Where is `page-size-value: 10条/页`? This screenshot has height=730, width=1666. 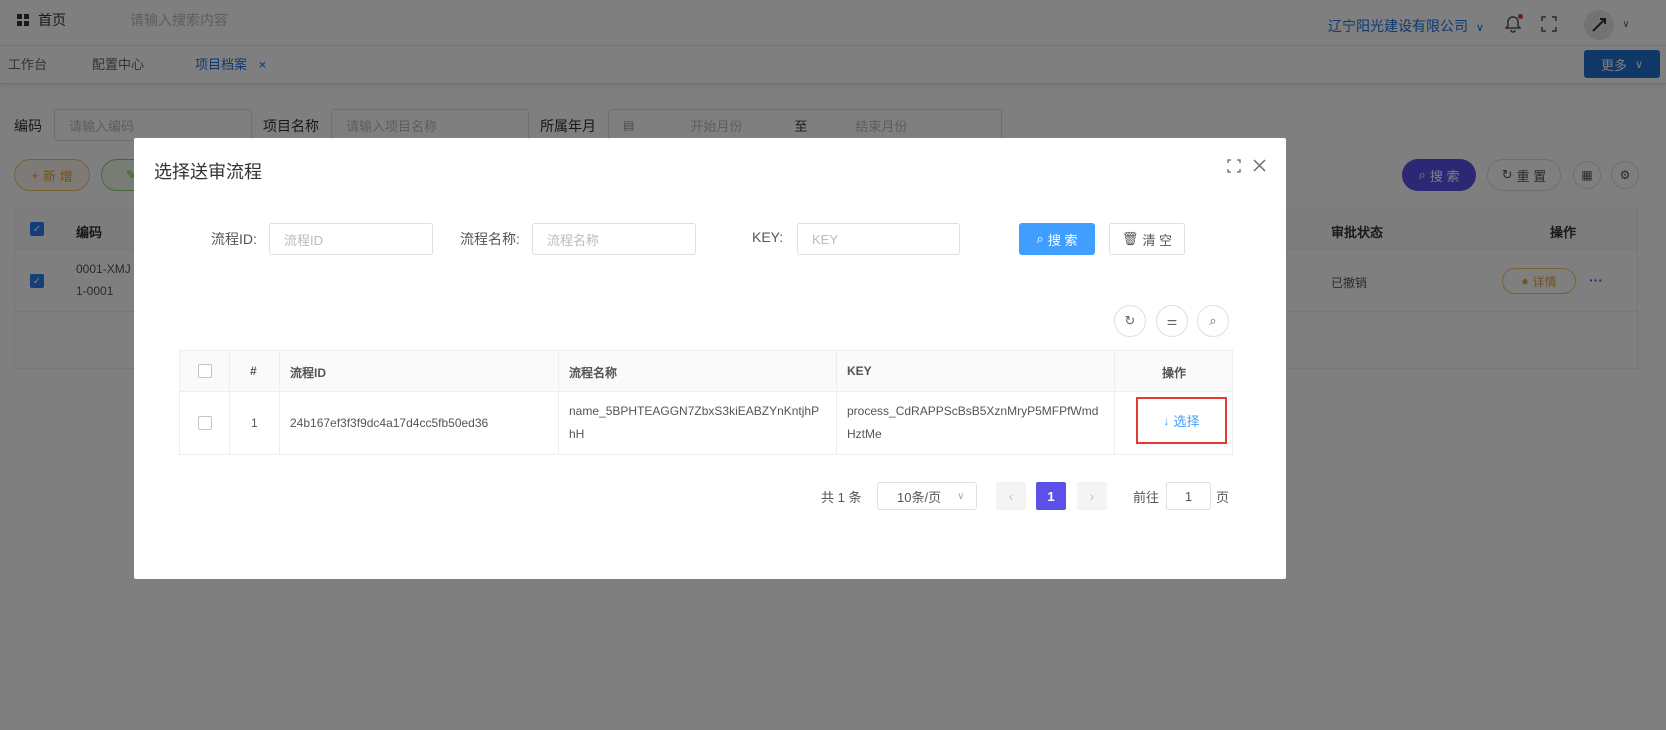
page-size-value: 10条/页 is located at coordinates (919, 497).